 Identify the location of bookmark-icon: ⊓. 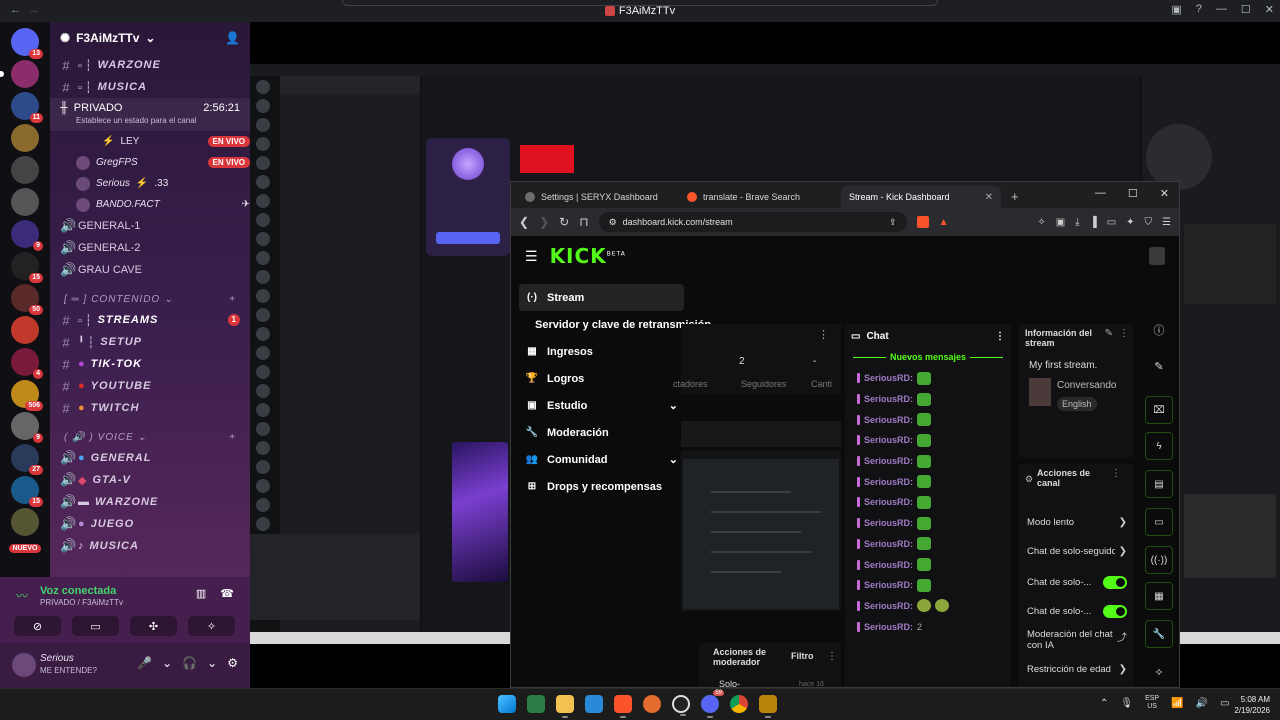
(583, 222).